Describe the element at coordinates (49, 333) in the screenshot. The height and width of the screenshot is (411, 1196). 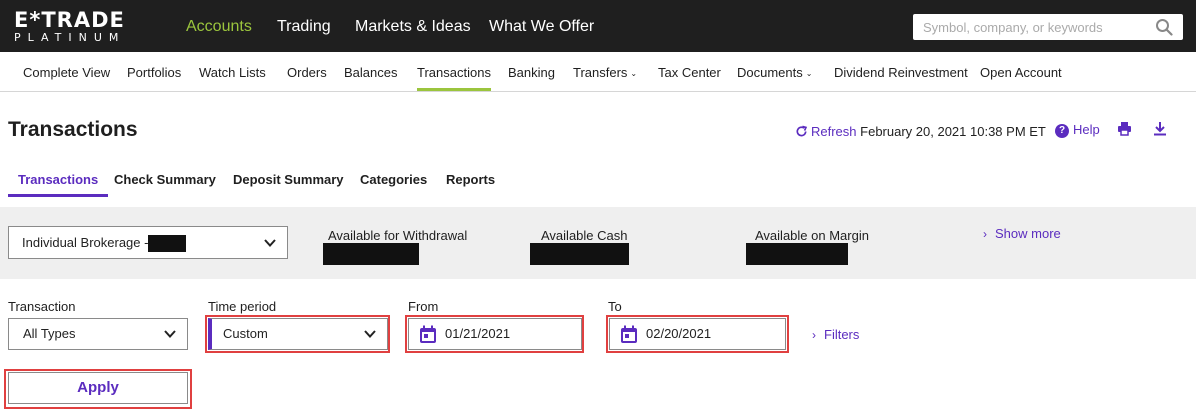
I see `transaction-type-value: All Types` at that location.